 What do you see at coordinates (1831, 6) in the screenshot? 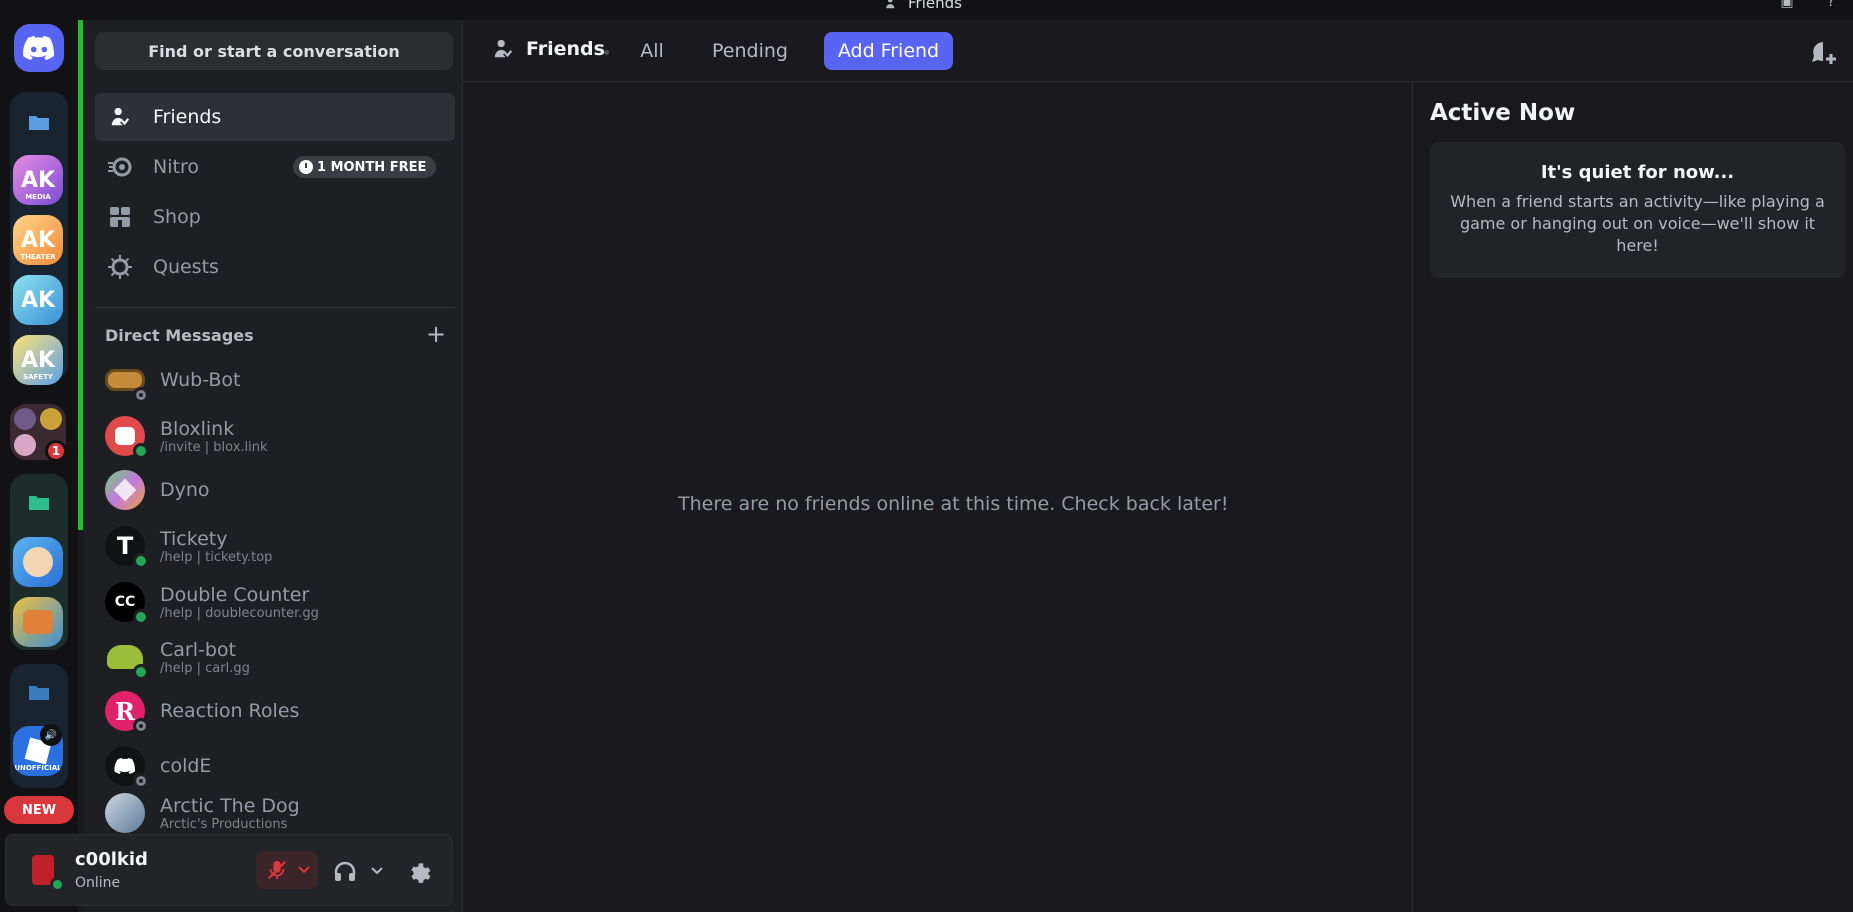
I see `help-icon: ?` at bounding box center [1831, 6].